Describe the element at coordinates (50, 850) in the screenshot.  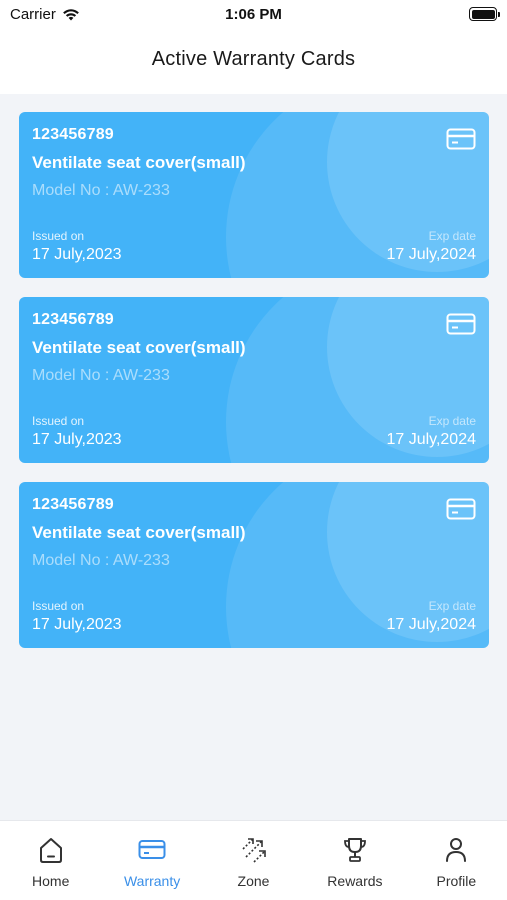
I see `home-icon` at that location.